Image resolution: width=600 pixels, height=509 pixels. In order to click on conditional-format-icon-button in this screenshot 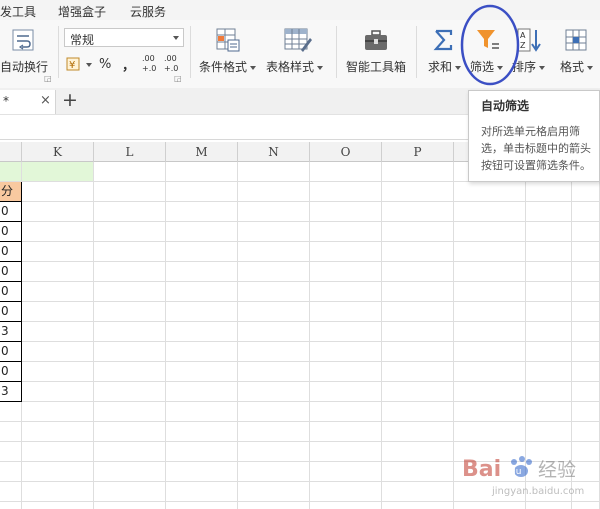, I will do `click(228, 40)`.